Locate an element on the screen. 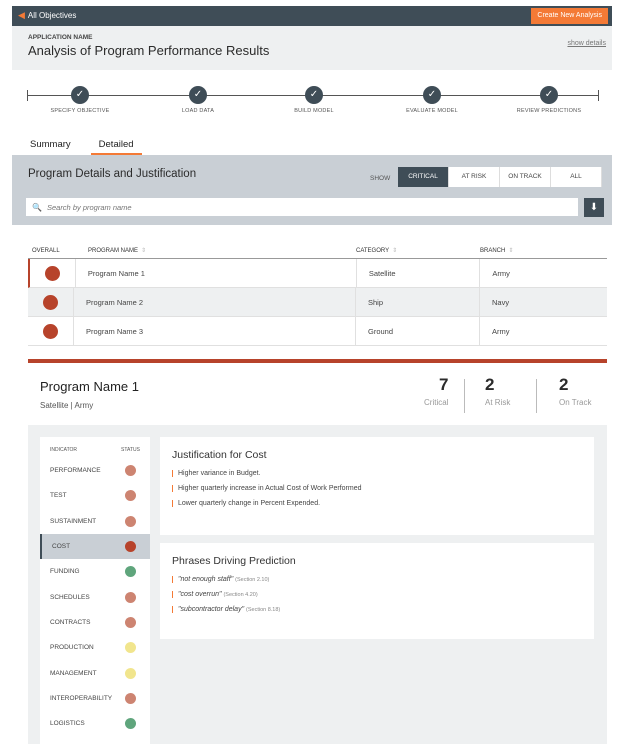  indicator-sustainment: SUSTAINMENT is located at coordinates (95, 521).